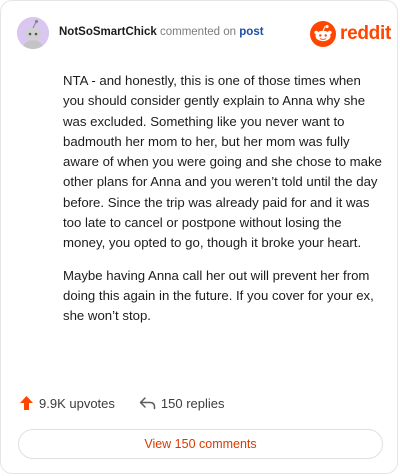 This screenshot has height=476, width=400. What do you see at coordinates (323, 34) in the screenshot?
I see `reddit-snoo-icon` at bounding box center [323, 34].